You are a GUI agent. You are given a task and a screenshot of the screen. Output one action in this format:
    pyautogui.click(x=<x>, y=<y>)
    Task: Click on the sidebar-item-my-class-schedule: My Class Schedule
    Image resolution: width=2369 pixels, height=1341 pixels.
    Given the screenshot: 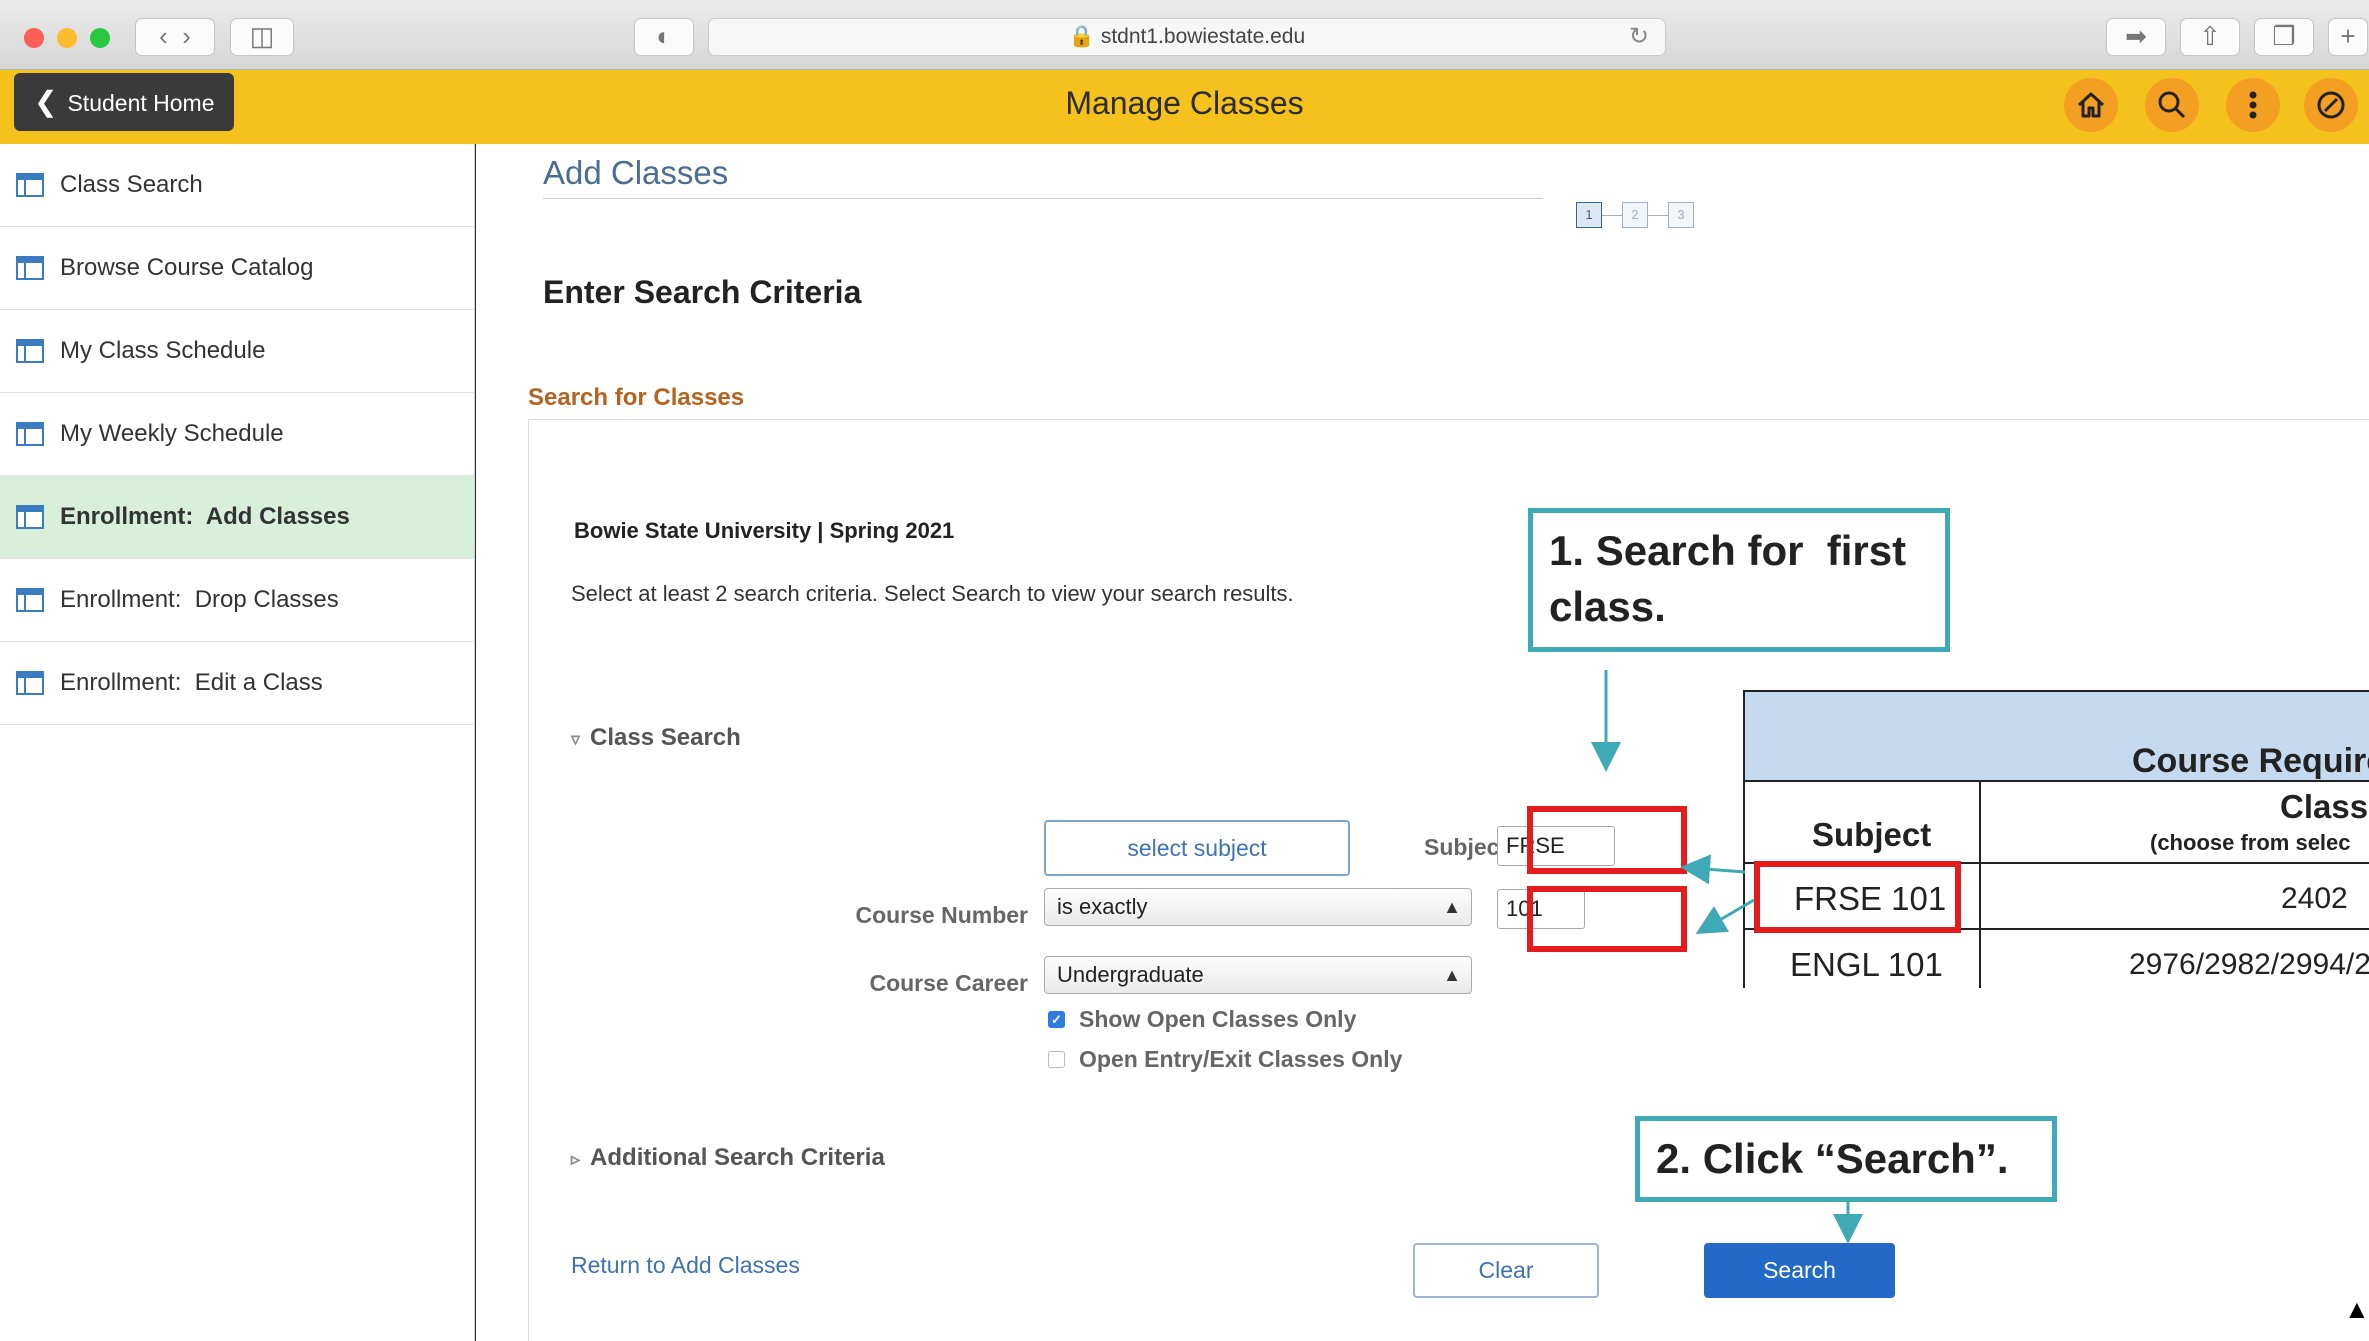 What is the action you would take?
    pyautogui.click(x=237, y=351)
    